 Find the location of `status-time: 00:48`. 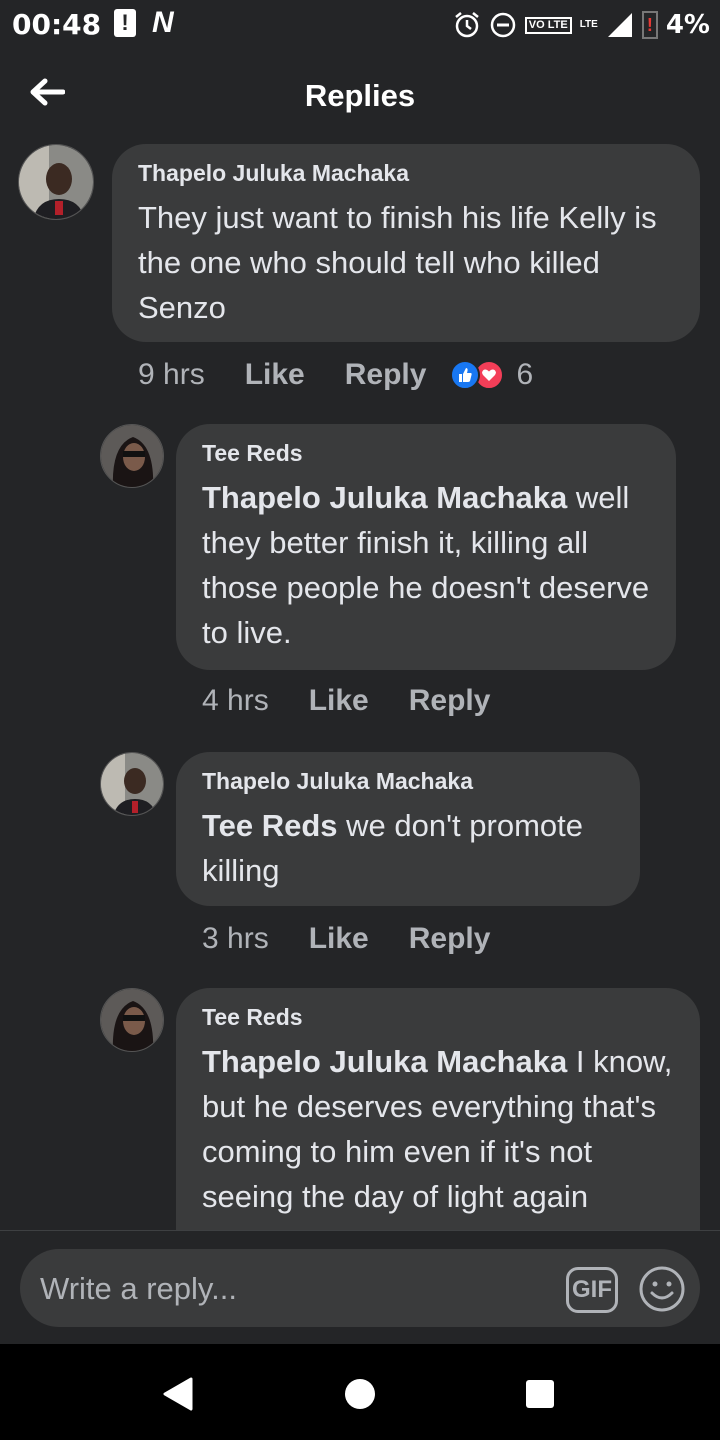

status-time: 00:48 is located at coordinates (57, 24).